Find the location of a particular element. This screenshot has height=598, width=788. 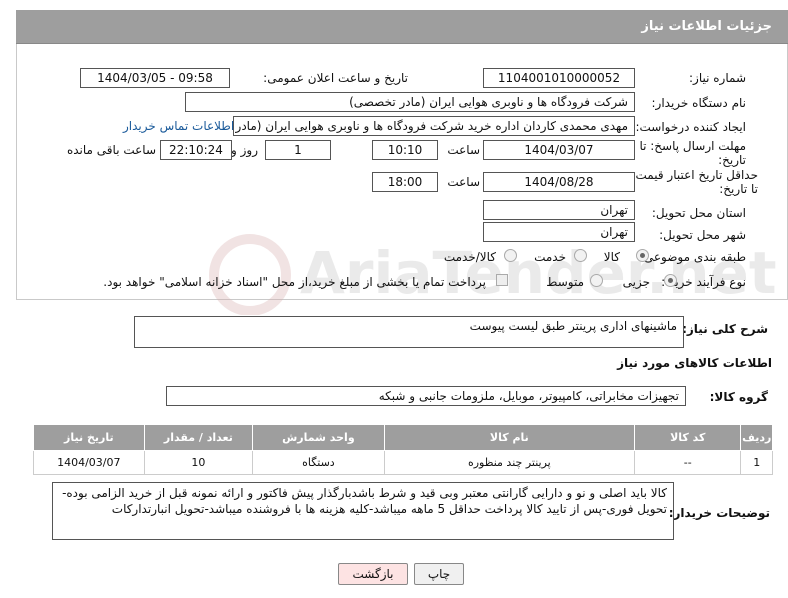

validity-label-line2: تا تاریخ: is located at coordinates (738, 189).